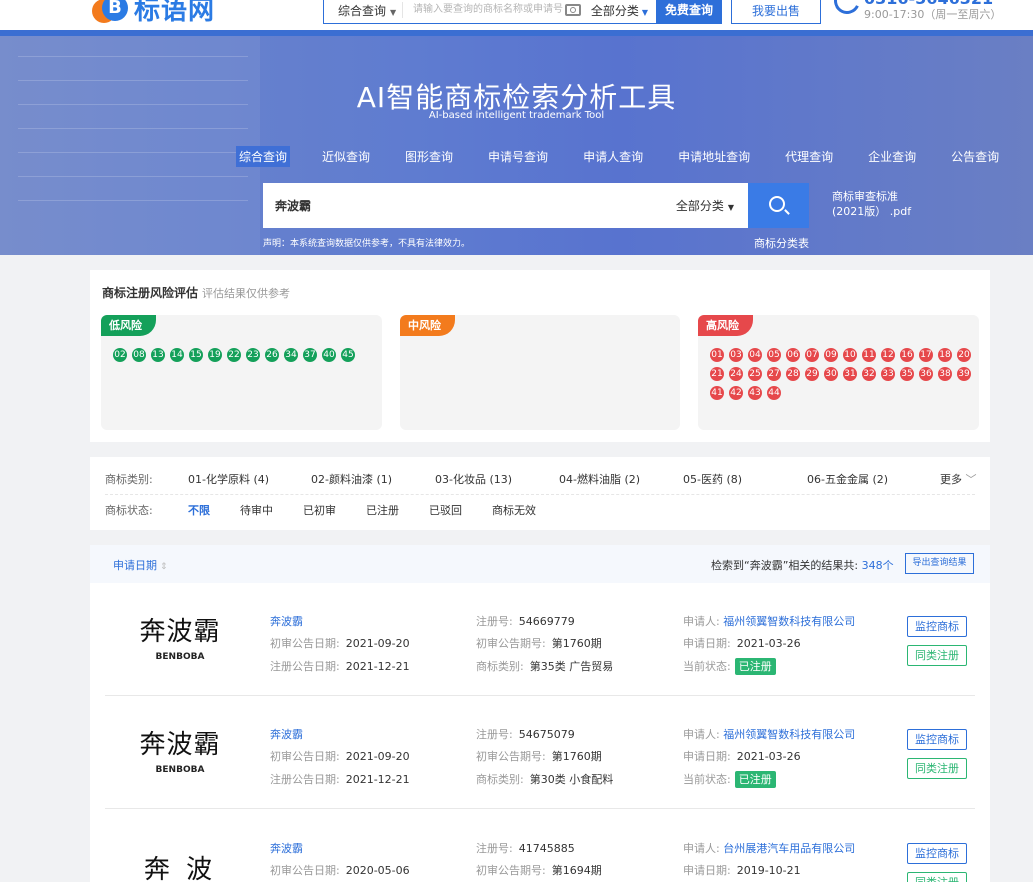 This screenshot has width=1033, height=882. What do you see at coordinates (180, 865) in the screenshot?
I see `trademark-image: 奔 波 霸` at bounding box center [180, 865].